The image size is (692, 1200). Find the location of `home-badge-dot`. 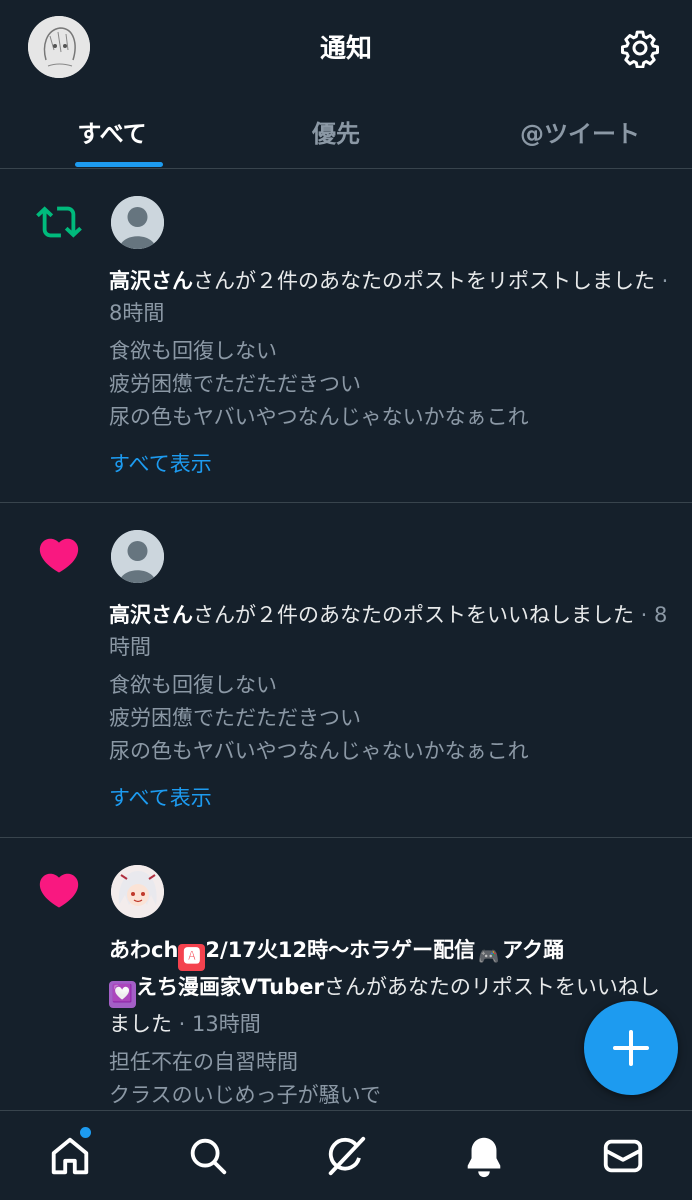

home-badge-dot is located at coordinates (85, 1132).